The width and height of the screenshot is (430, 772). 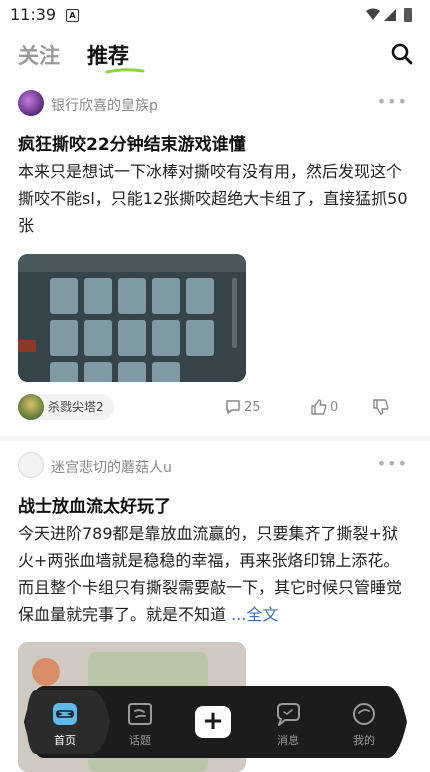 What do you see at coordinates (402, 54) in the screenshot?
I see `search-icon` at bounding box center [402, 54].